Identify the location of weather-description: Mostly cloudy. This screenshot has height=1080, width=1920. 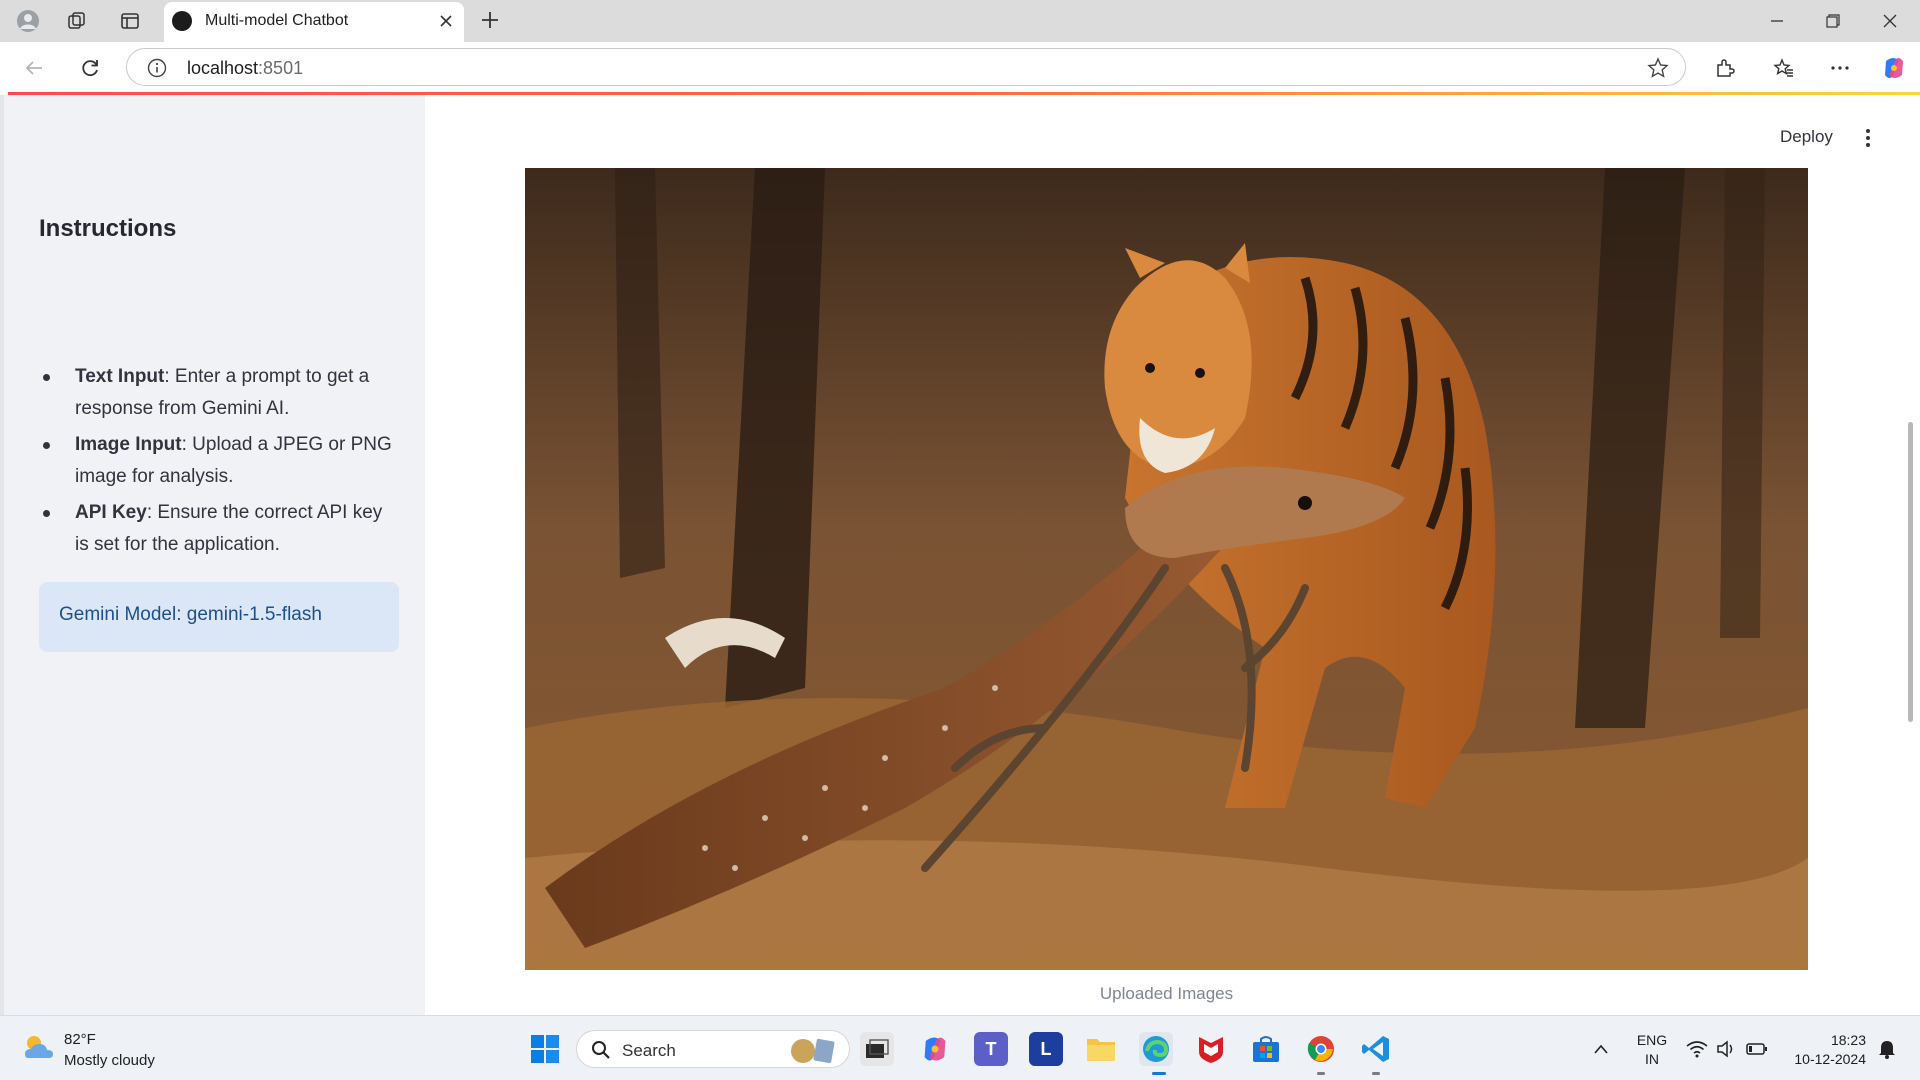
(109, 1060).